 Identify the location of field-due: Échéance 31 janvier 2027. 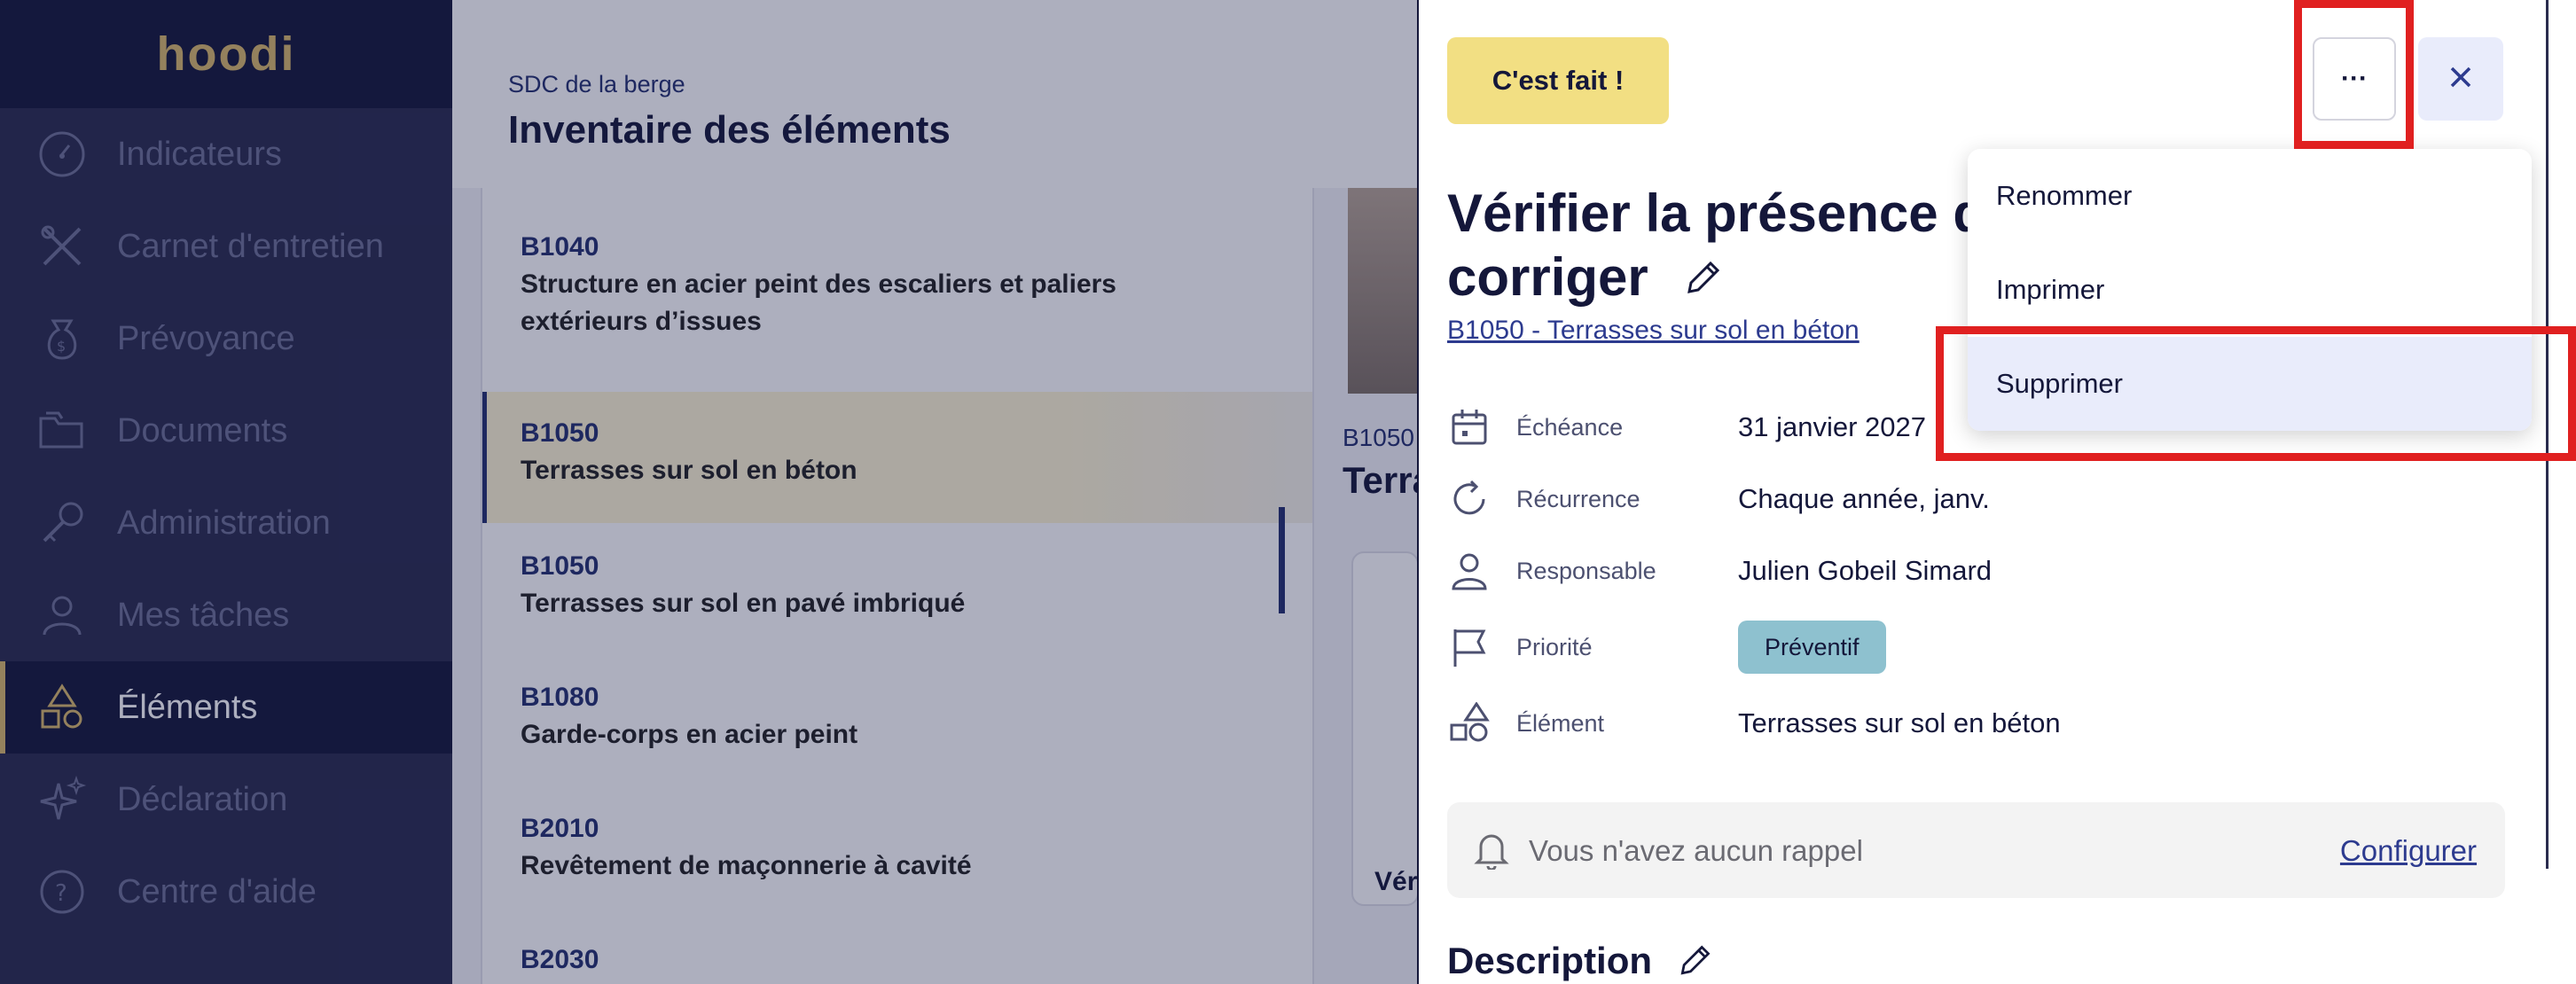
(1685, 427).